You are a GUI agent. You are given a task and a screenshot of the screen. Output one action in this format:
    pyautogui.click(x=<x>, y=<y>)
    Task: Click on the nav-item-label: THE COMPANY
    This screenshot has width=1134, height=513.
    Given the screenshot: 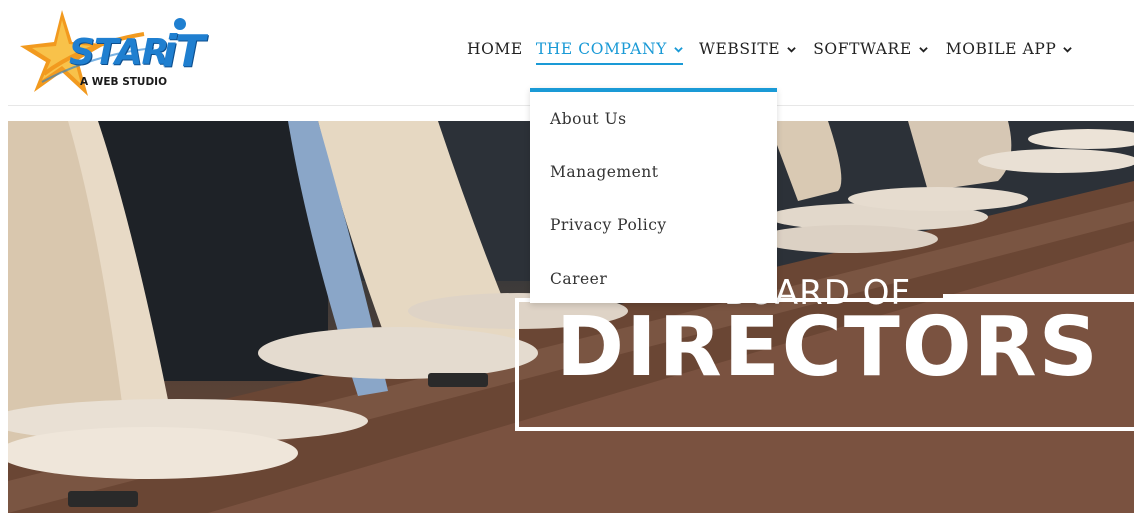 What is the action you would take?
    pyautogui.click(x=601, y=49)
    